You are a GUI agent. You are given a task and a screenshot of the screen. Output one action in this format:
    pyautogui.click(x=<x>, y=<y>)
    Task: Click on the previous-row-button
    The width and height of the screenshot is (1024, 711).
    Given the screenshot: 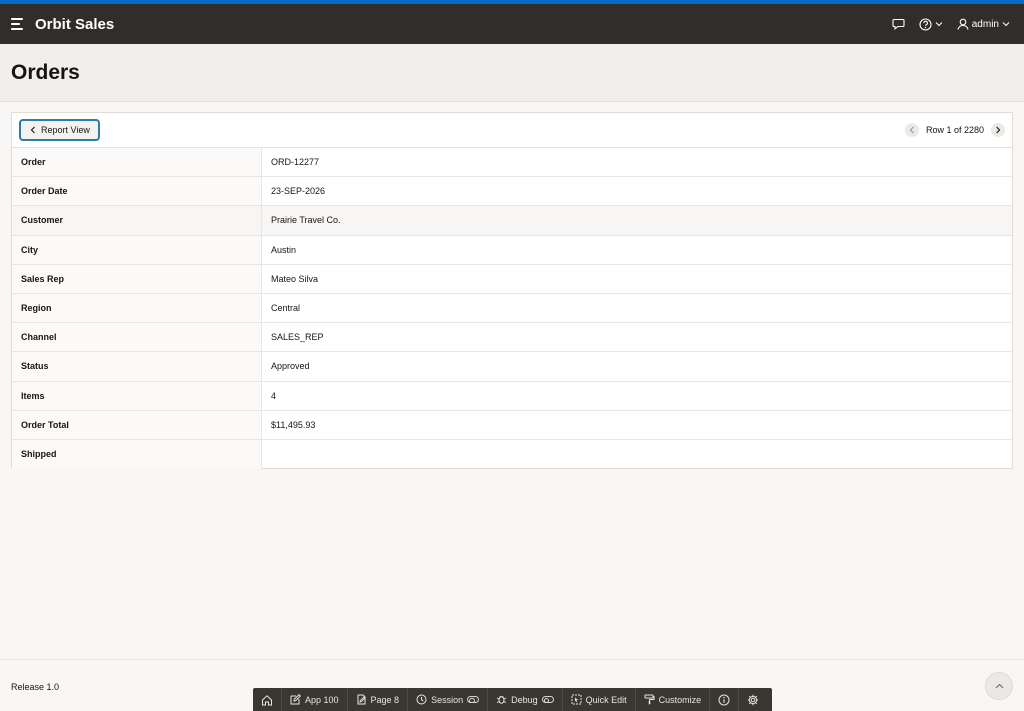 What is the action you would take?
    pyautogui.click(x=911, y=130)
    